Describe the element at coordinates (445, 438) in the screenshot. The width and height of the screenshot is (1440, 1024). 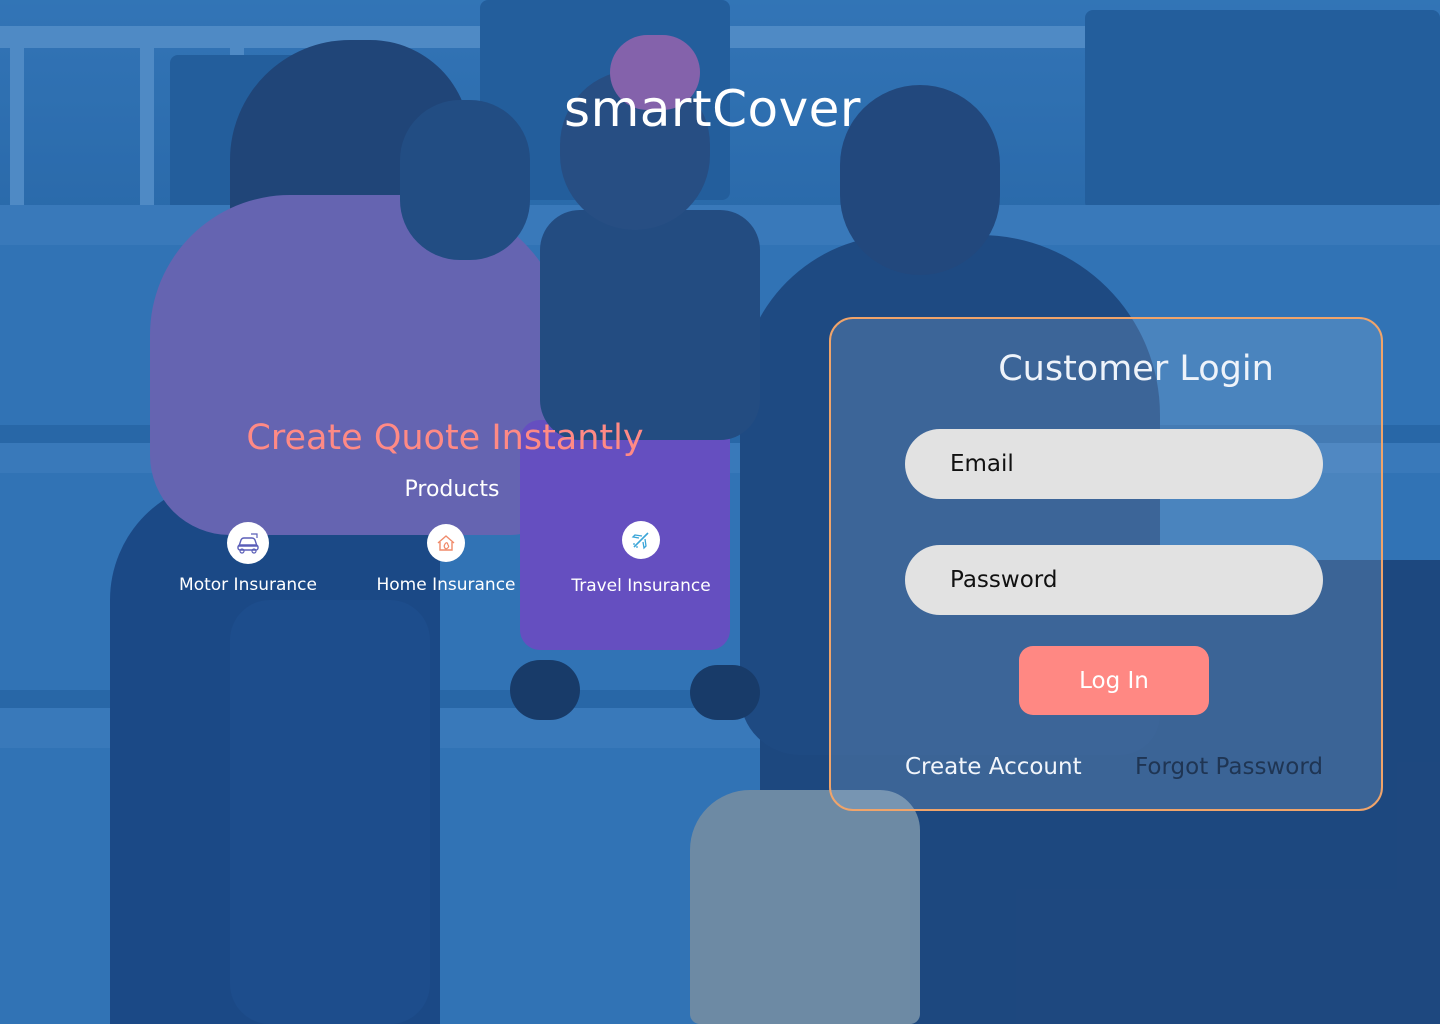
I see `quote-heading: Create Quote Instantly` at that location.